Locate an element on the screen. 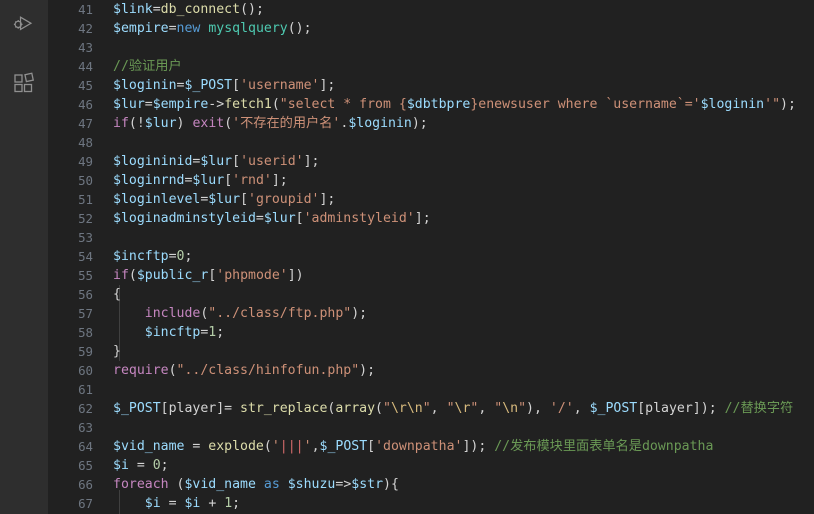  code-line: 63 is located at coordinates (431, 427).